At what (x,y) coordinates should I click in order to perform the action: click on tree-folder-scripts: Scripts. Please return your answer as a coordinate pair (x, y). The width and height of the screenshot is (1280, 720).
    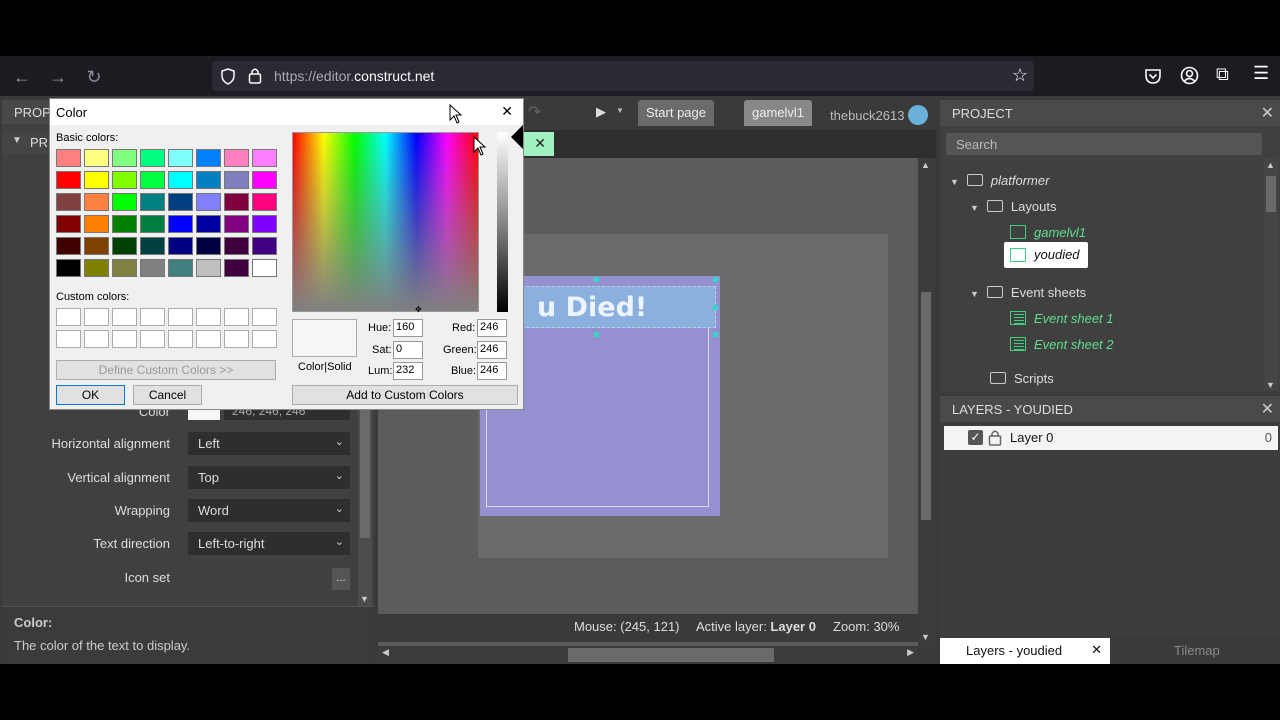
    Looking at the image, I should click on (1022, 378).